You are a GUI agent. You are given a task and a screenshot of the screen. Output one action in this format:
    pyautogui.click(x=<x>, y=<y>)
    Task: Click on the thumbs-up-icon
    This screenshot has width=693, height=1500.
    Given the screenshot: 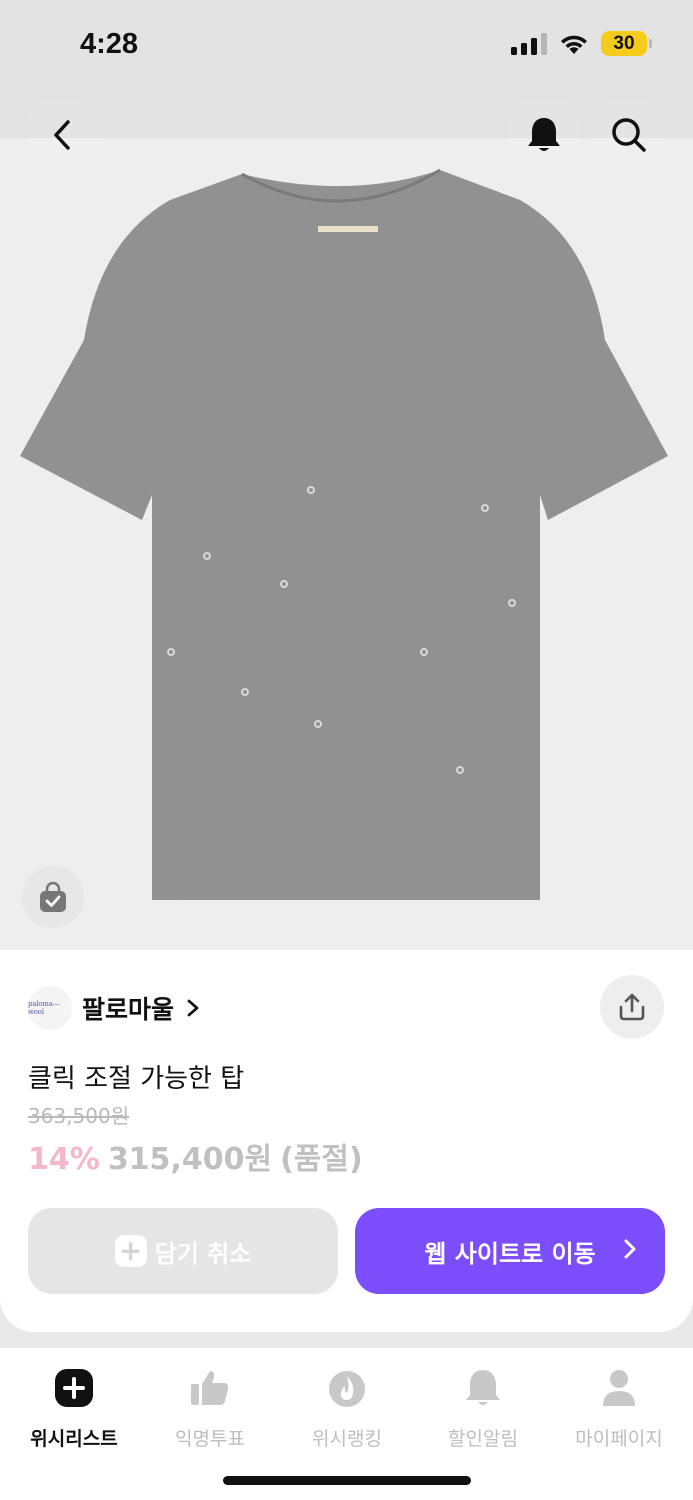 What is the action you would take?
    pyautogui.click(x=210, y=1388)
    